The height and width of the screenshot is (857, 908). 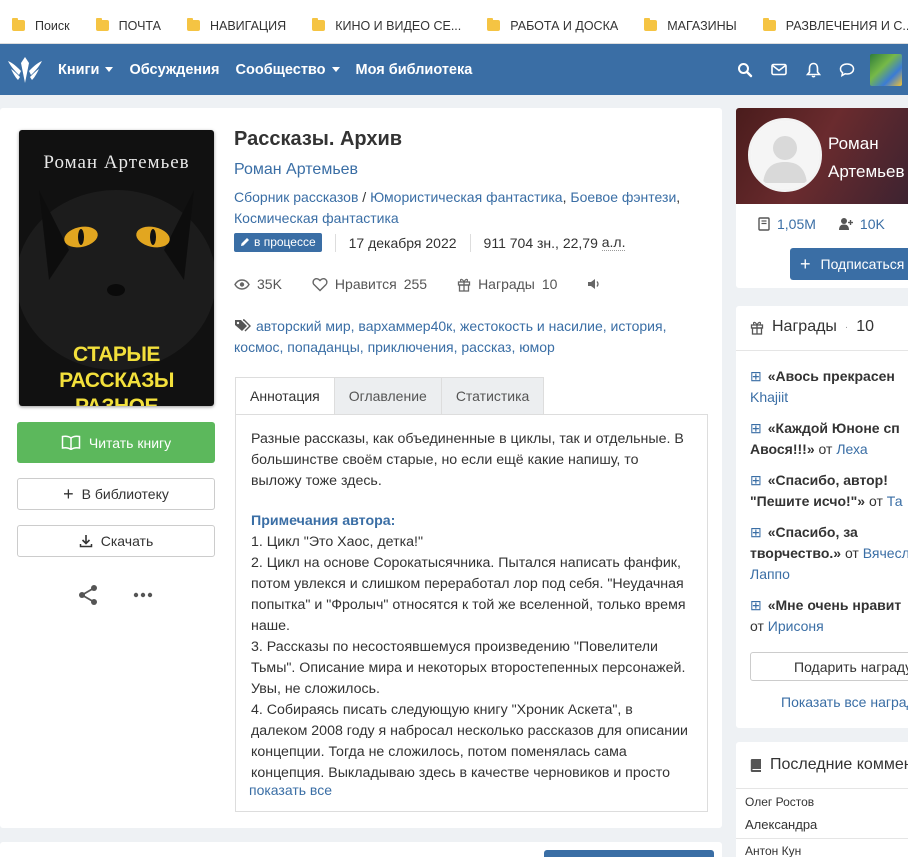 What do you see at coordinates (466, 197) in the screenshot?
I see `genre-link: Юмористическая фантастика` at bounding box center [466, 197].